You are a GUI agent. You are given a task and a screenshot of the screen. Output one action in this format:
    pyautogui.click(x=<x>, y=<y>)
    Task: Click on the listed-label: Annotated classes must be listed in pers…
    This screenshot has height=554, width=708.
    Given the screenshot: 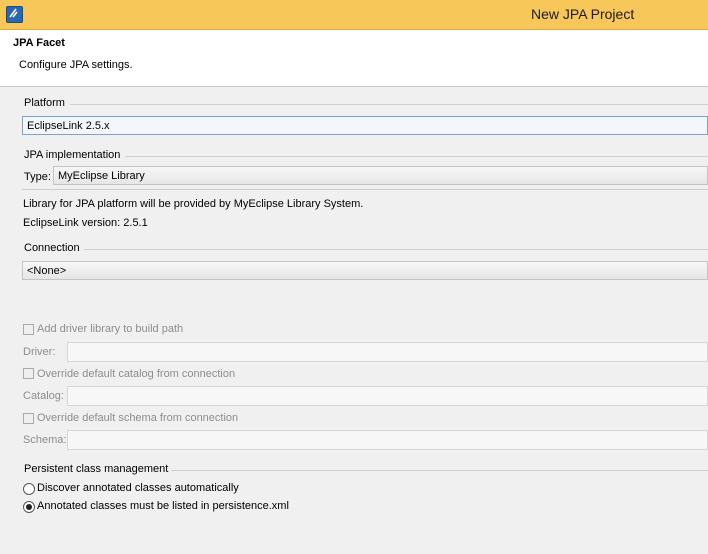 What is the action you would take?
    pyautogui.click(x=163, y=506)
    